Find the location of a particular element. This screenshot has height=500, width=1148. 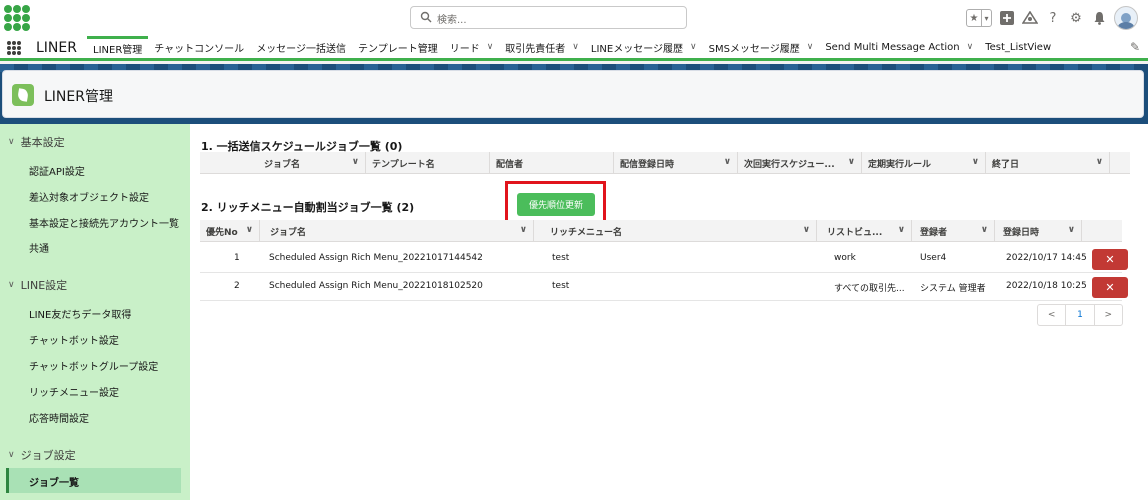

notification-bell-icon is located at coordinates (1099, 18).